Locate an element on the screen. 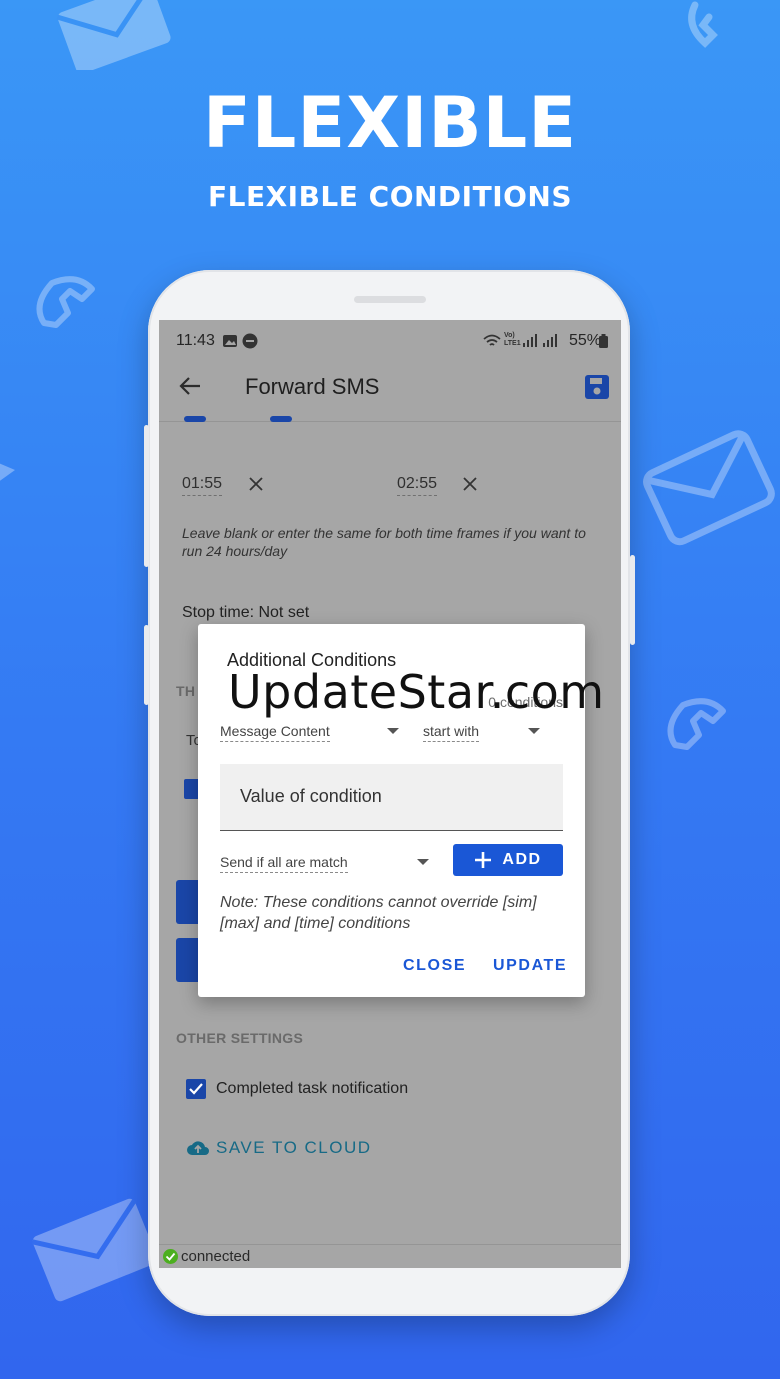  floppy-save-icon is located at coordinates (597, 387).